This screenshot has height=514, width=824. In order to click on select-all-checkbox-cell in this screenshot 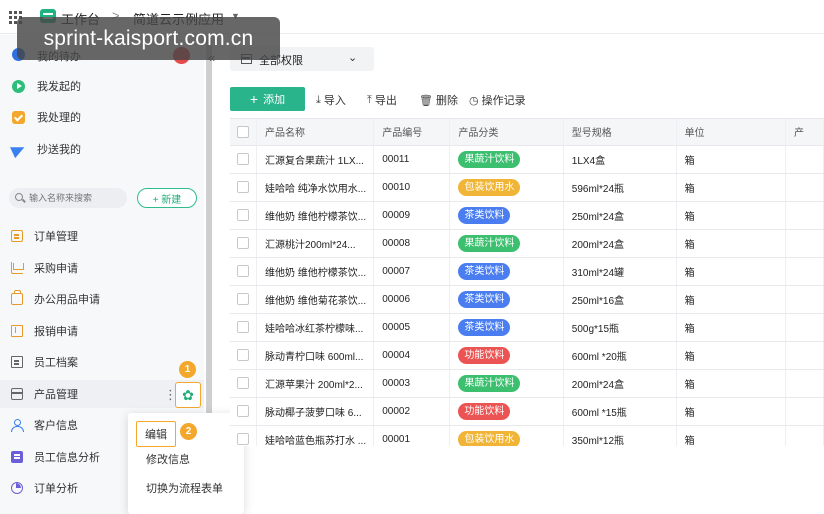, I will do `click(243, 132)`.